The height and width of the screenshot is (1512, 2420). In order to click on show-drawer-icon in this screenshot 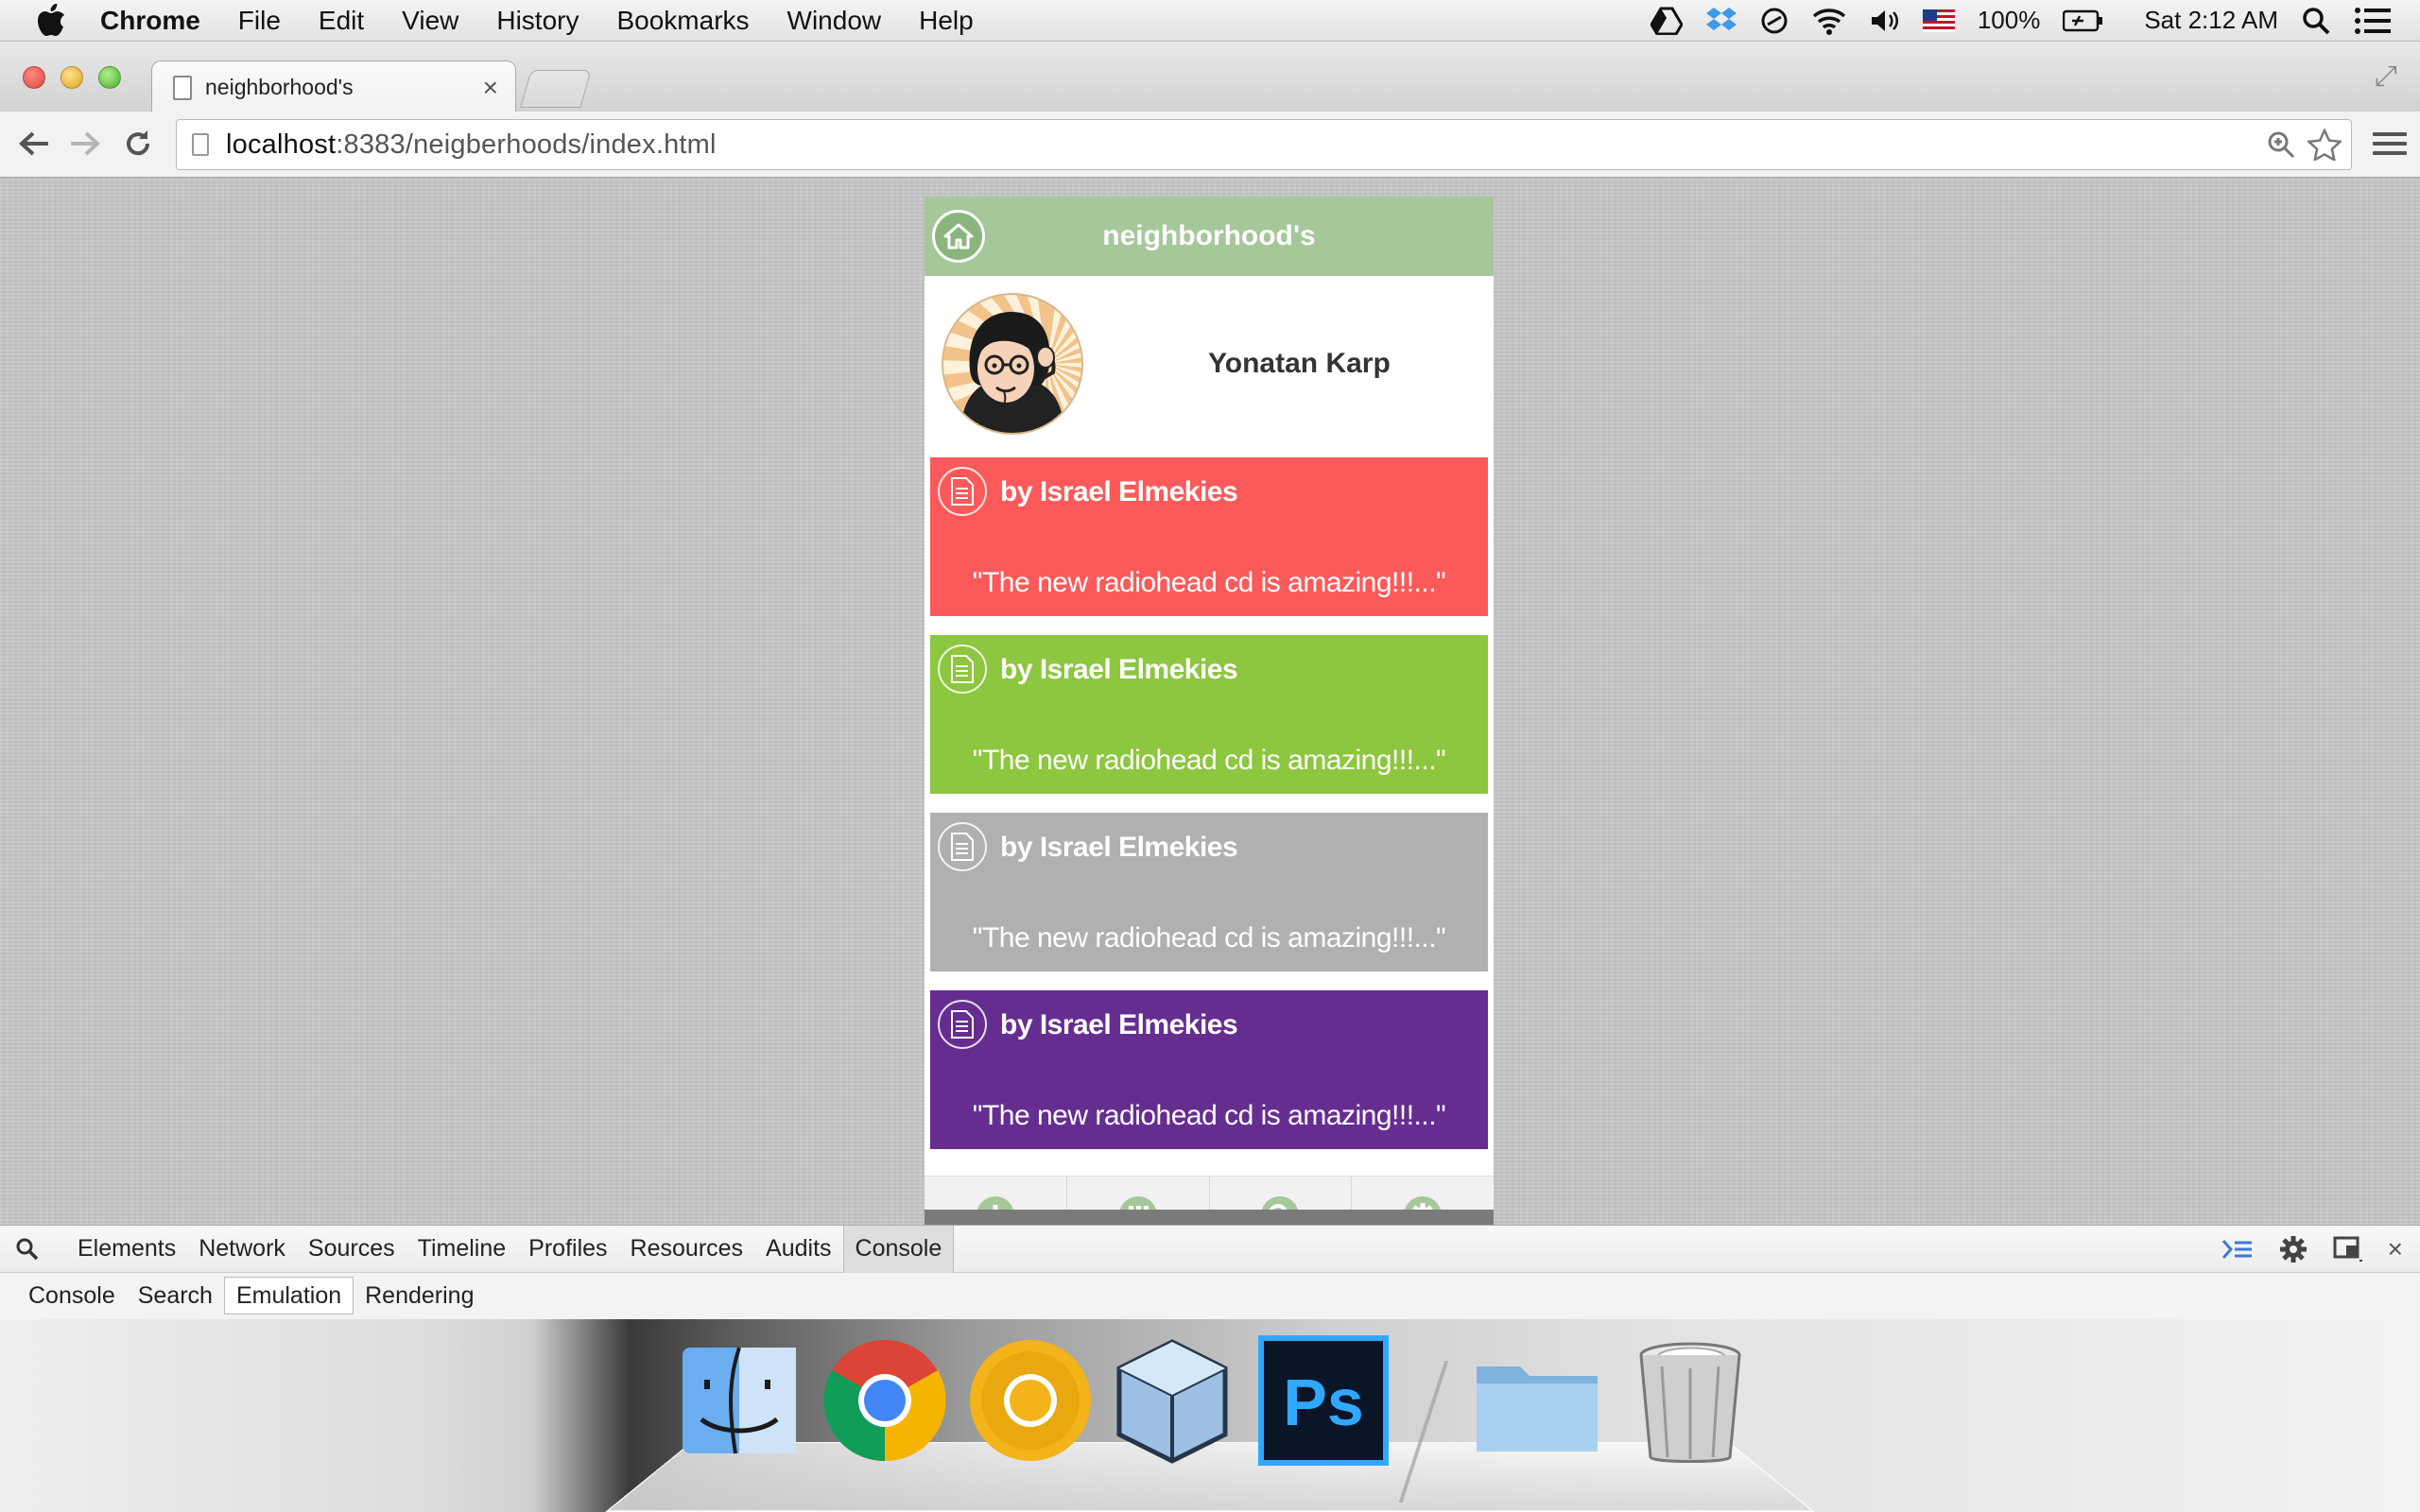, I will do `click(2238, 1249)`.